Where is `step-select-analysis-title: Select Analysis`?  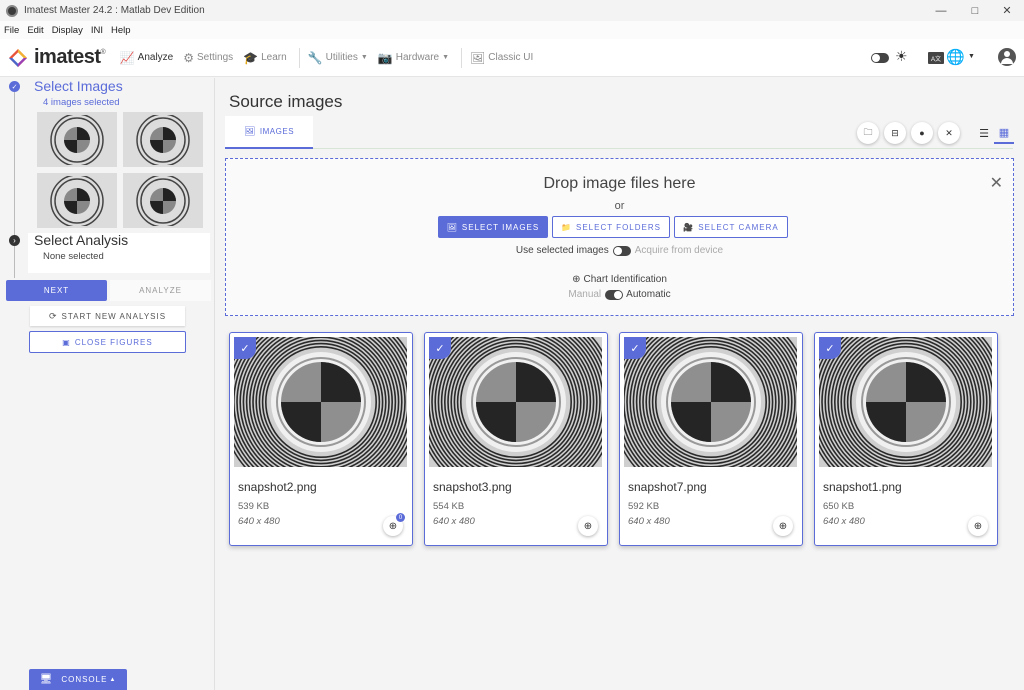 step-select-analysis-title: Select Analysis is located at coordinates (81, 240).